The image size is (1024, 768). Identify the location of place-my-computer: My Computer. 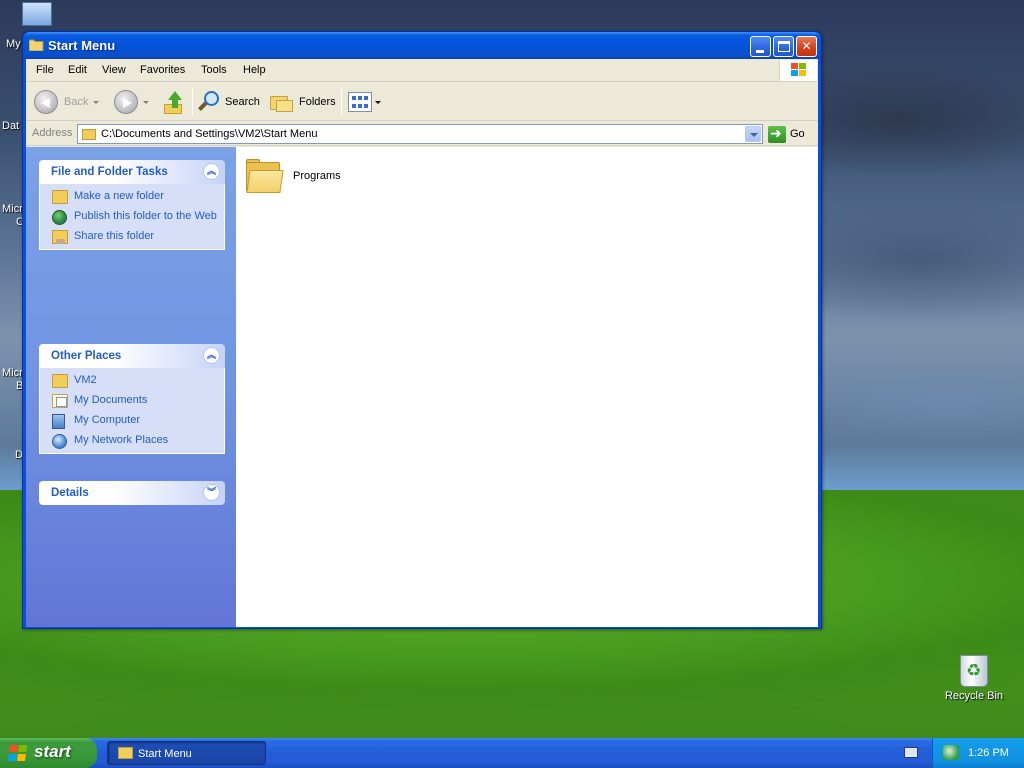
(138, 421).